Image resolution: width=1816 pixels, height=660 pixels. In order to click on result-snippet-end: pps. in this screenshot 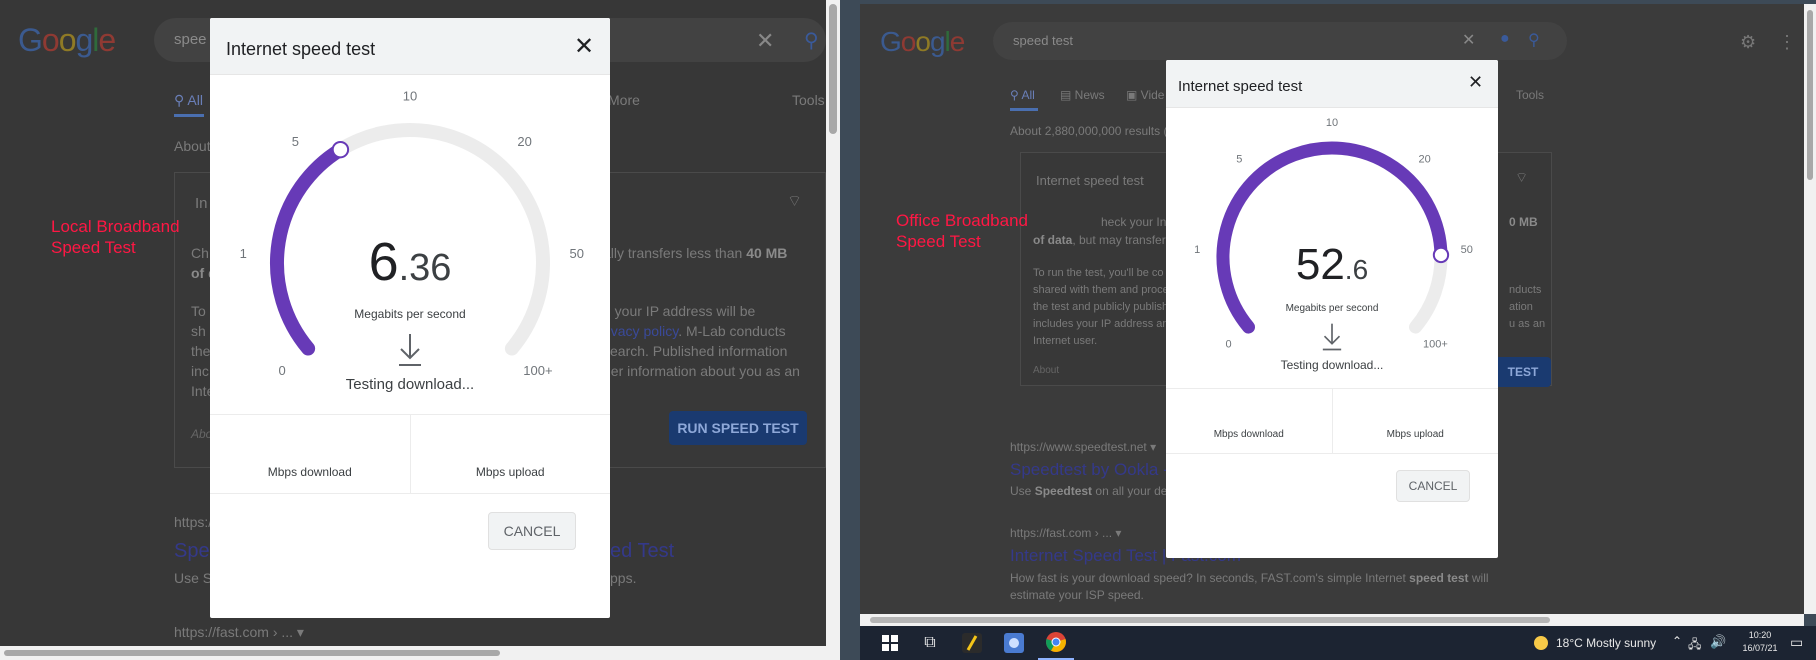, I will do `click(623, 578)`.